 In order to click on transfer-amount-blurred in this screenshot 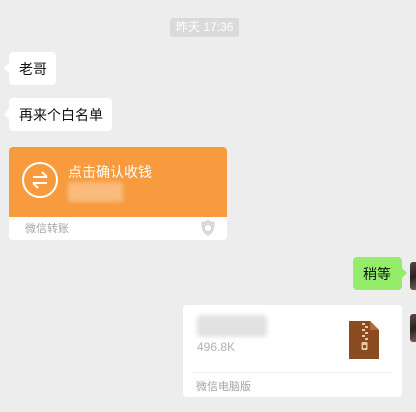, I will do `click(95, 192)`.